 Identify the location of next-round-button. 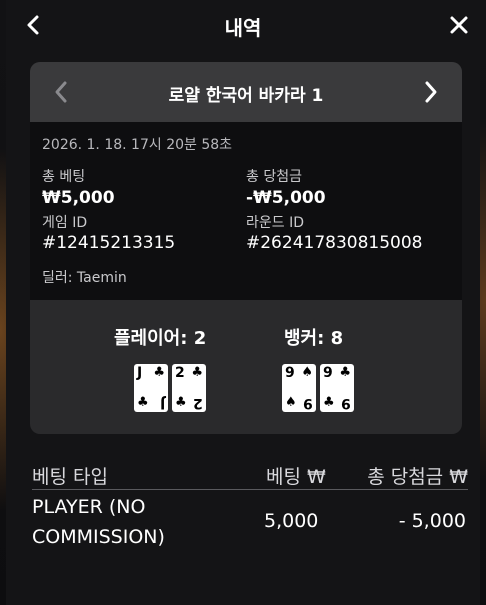
(431, 92).